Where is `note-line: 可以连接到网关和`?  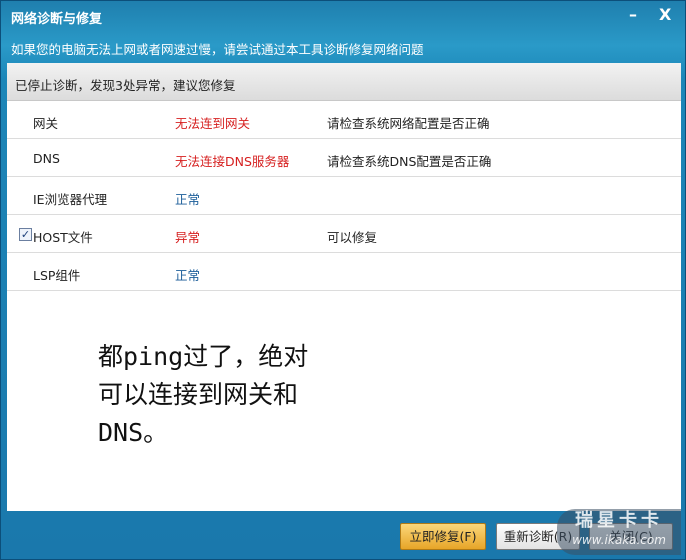 note-line: 可以连接到网关和 is located at coordinates (198, 394).